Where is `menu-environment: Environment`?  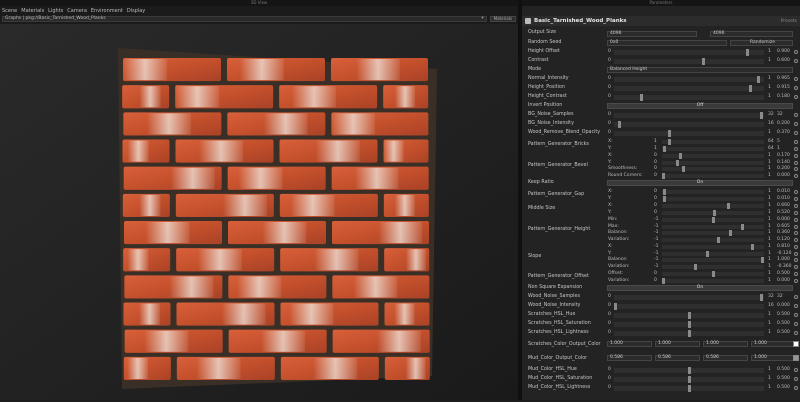
menu-environment: Environment is located at coordinates (107, 11).